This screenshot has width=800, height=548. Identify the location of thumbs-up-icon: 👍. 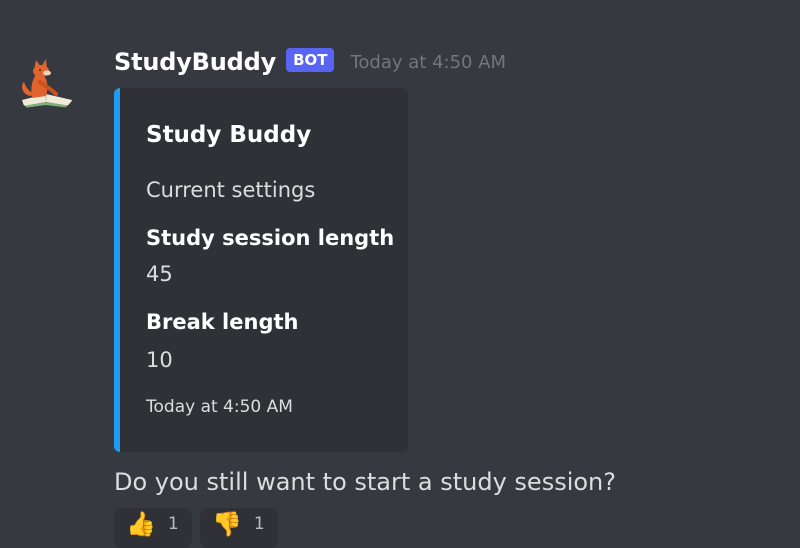
(141, 524).